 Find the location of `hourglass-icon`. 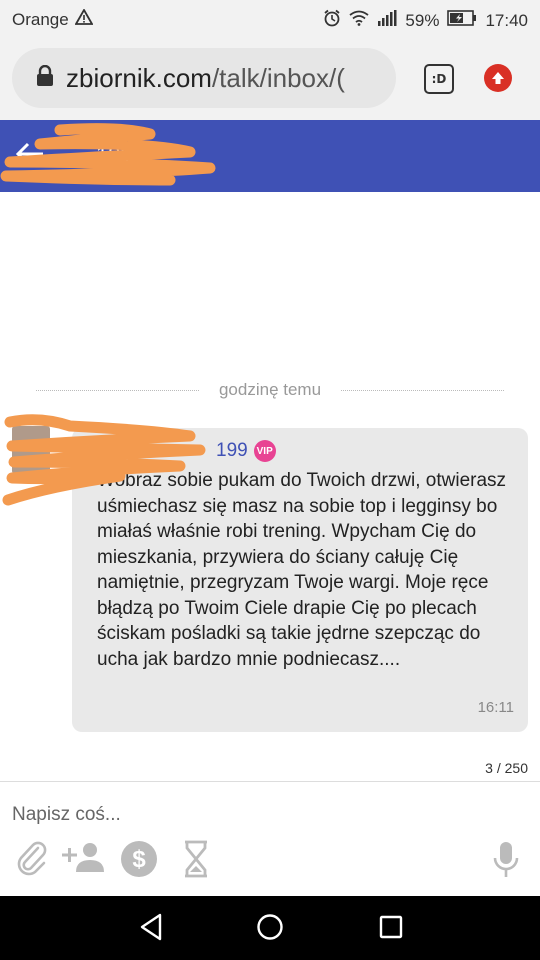

hourglass-icon is located at coordinates (196, 861).